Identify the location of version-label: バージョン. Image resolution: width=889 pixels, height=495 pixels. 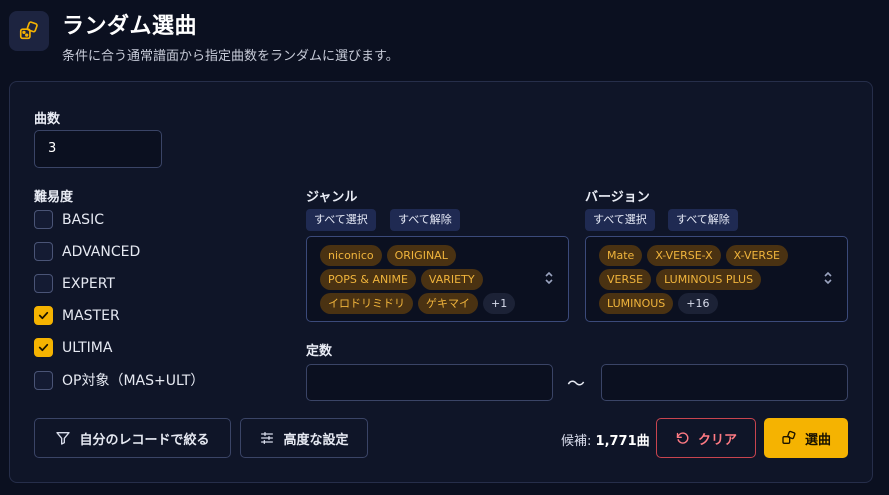
(617, 197).